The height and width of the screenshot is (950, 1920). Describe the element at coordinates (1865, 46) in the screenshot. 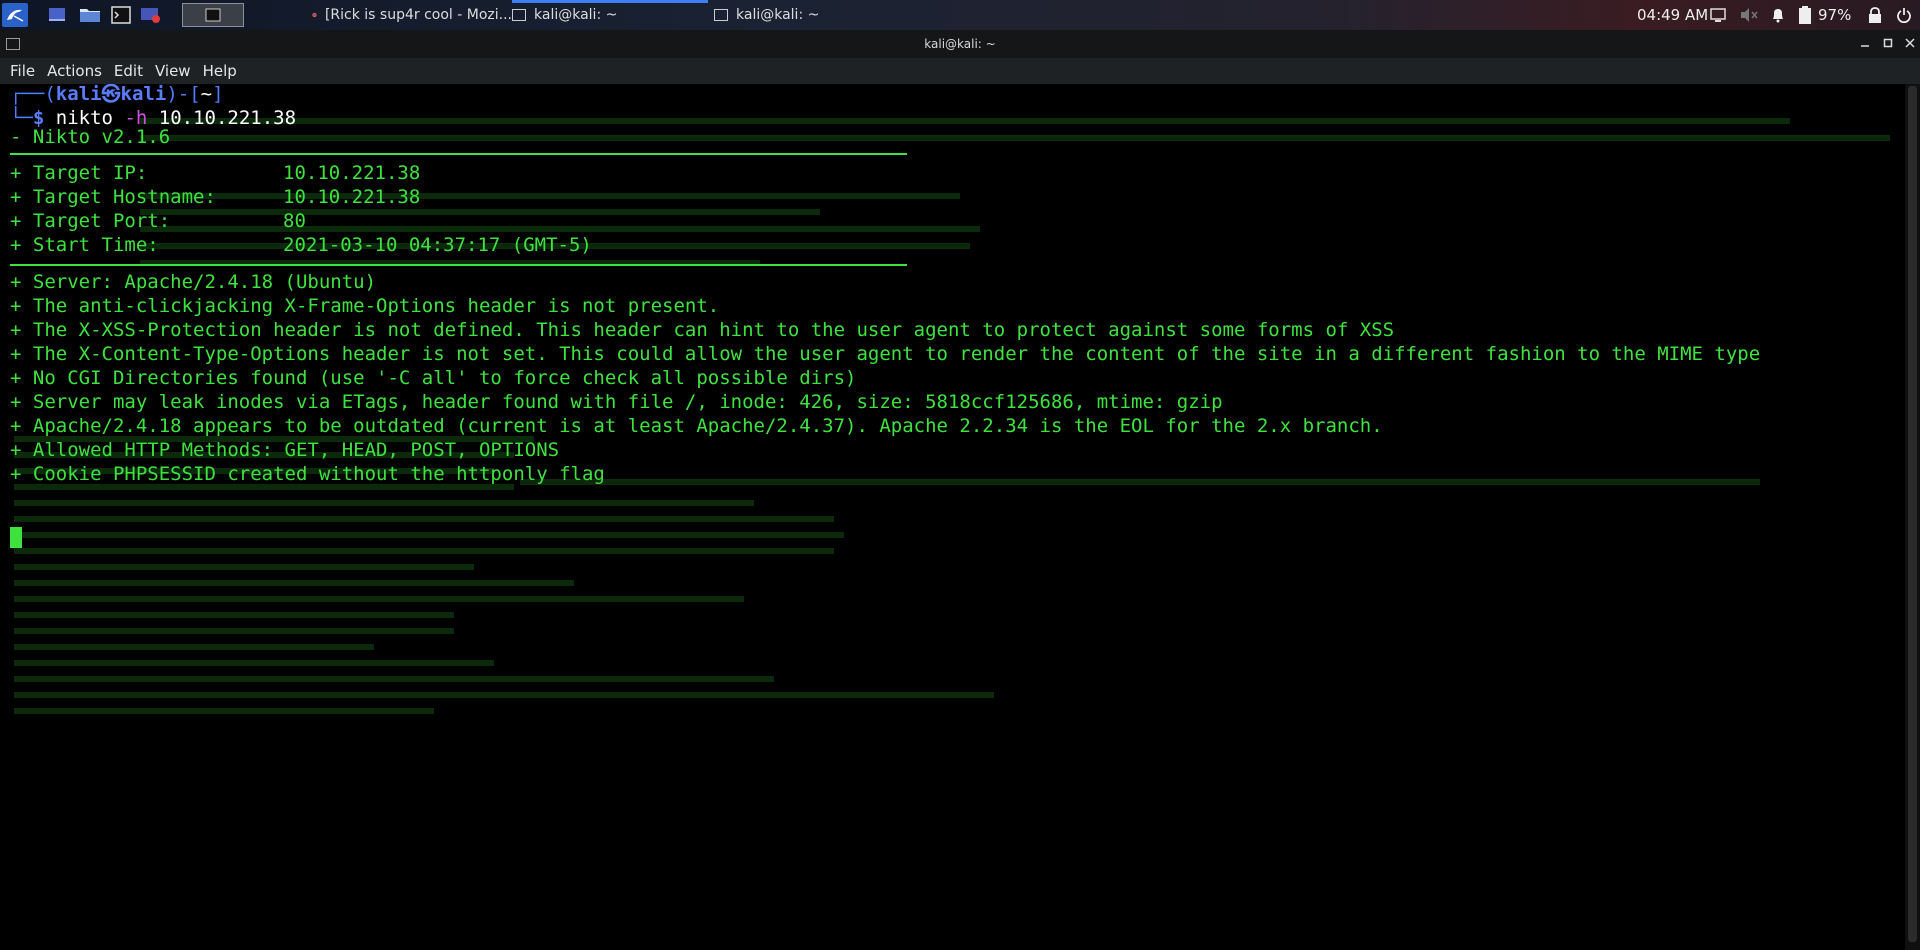

I see `minimize-icon` at that location.